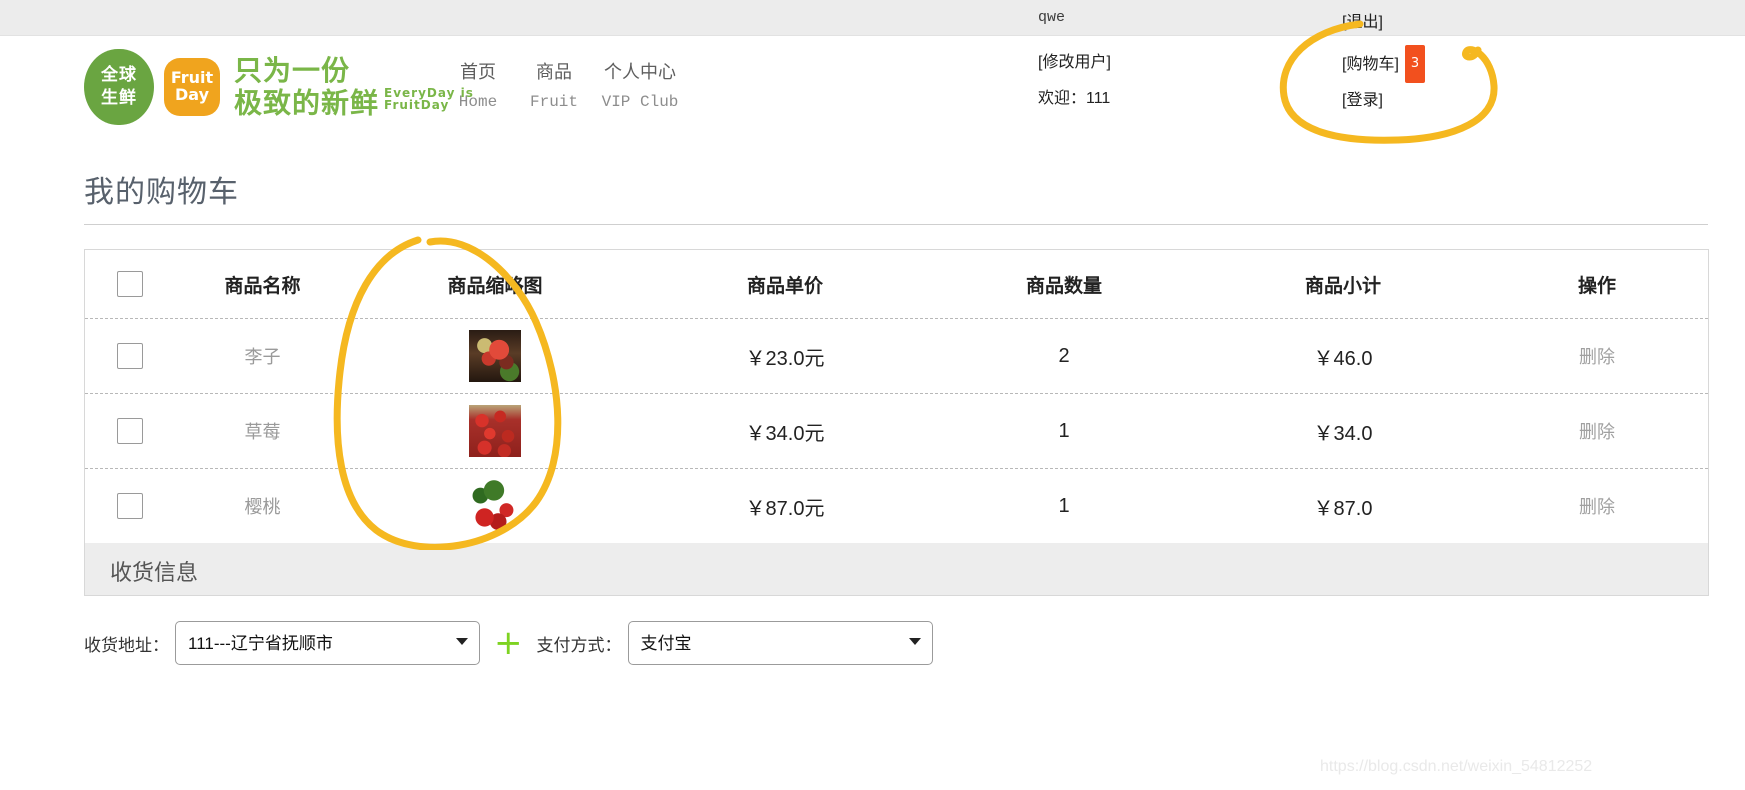 The height and width of the screenshot is (790, 1745). I want to click on badge-line-1: 全球, so click(119, 75).